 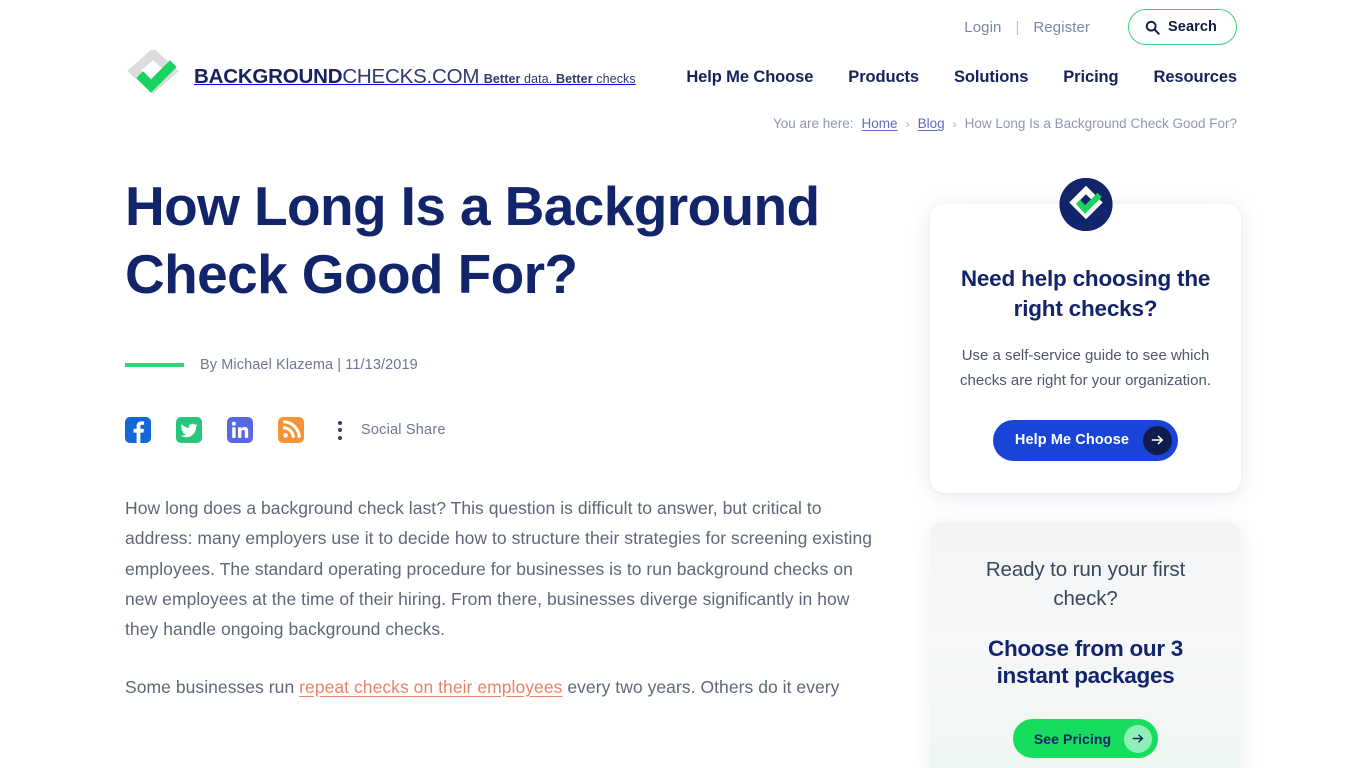 I want to click on rss-icon, so click(x=291, y=430).